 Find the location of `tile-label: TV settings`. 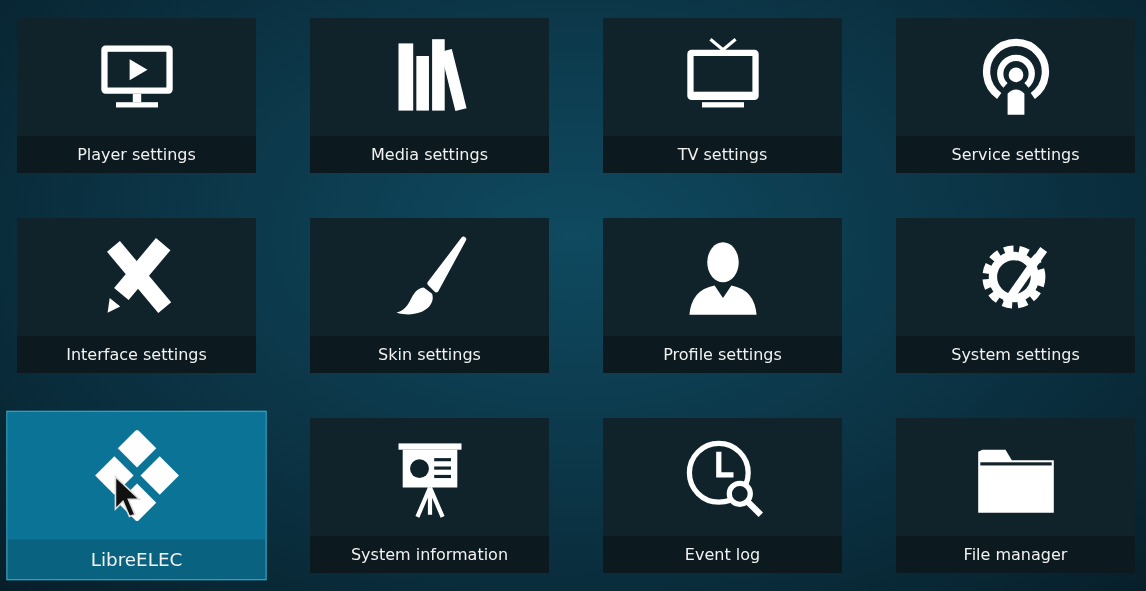

tile-label: TV settings is located at coordinates (722, 154).